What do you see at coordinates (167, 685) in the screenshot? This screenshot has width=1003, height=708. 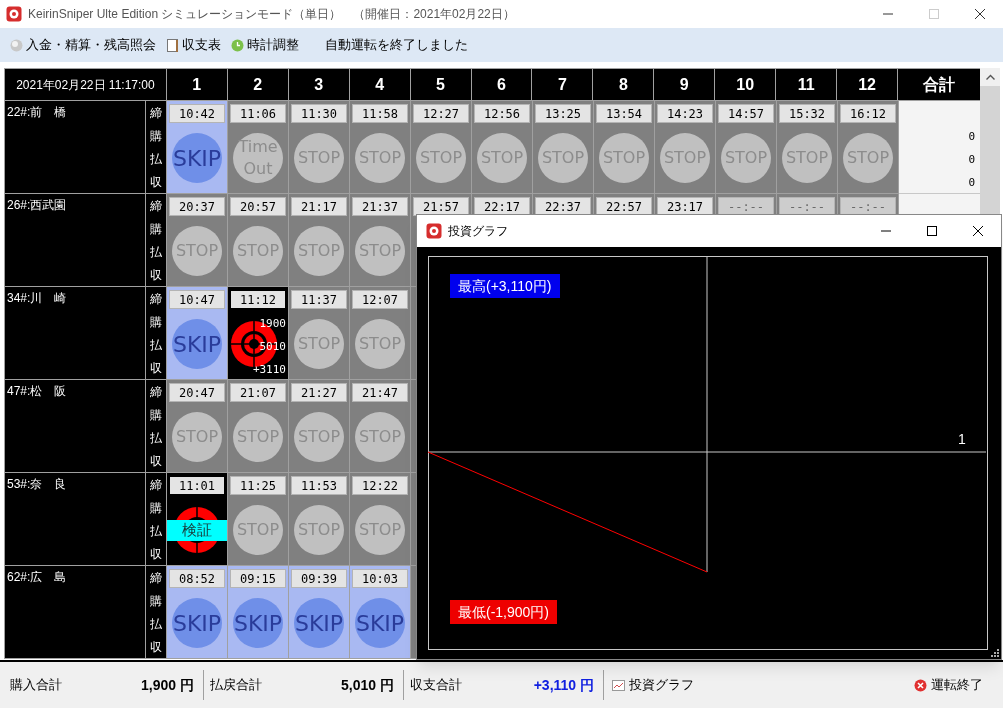 I see `total-amount: 1,900 円` at bounding box center [167, 685].